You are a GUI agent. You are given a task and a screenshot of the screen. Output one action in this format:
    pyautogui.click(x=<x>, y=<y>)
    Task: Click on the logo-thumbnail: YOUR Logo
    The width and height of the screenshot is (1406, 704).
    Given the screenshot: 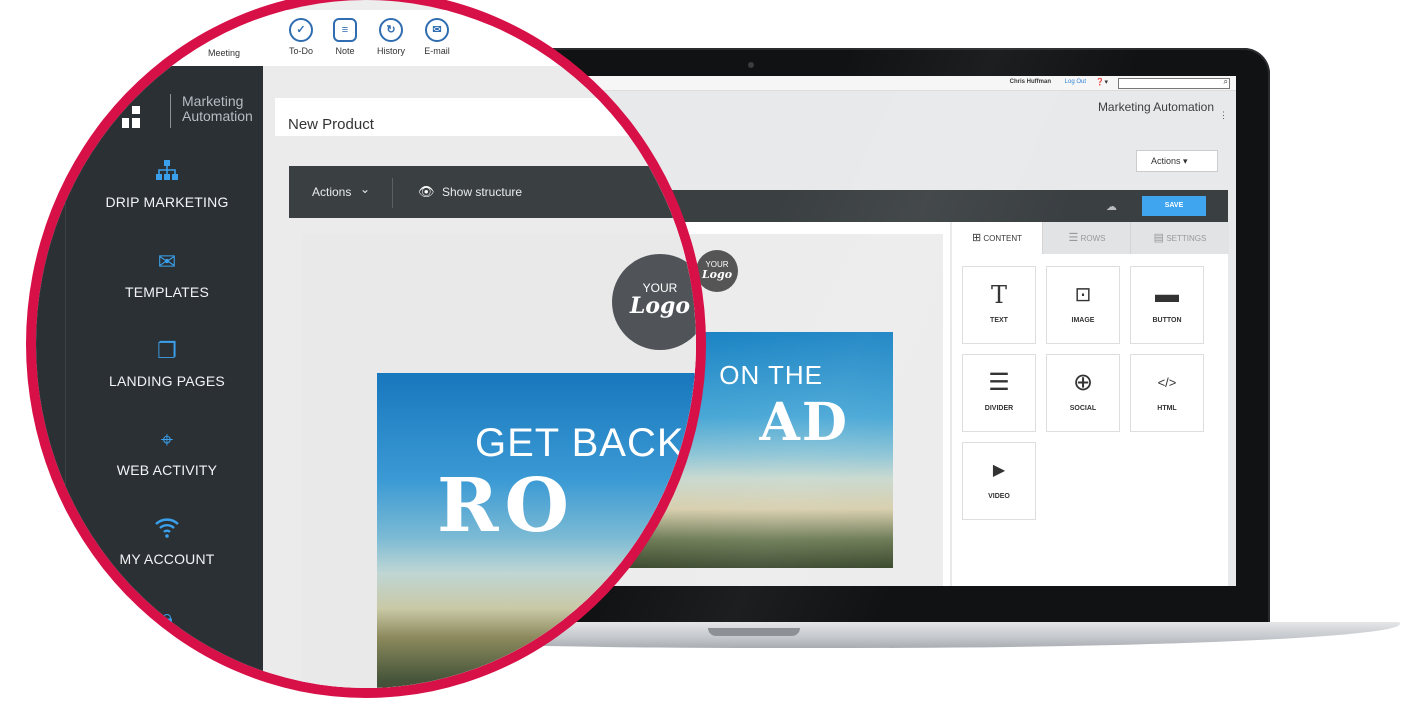 What is the action you would take?
    pyautogui.click(x=717, y=271)
    